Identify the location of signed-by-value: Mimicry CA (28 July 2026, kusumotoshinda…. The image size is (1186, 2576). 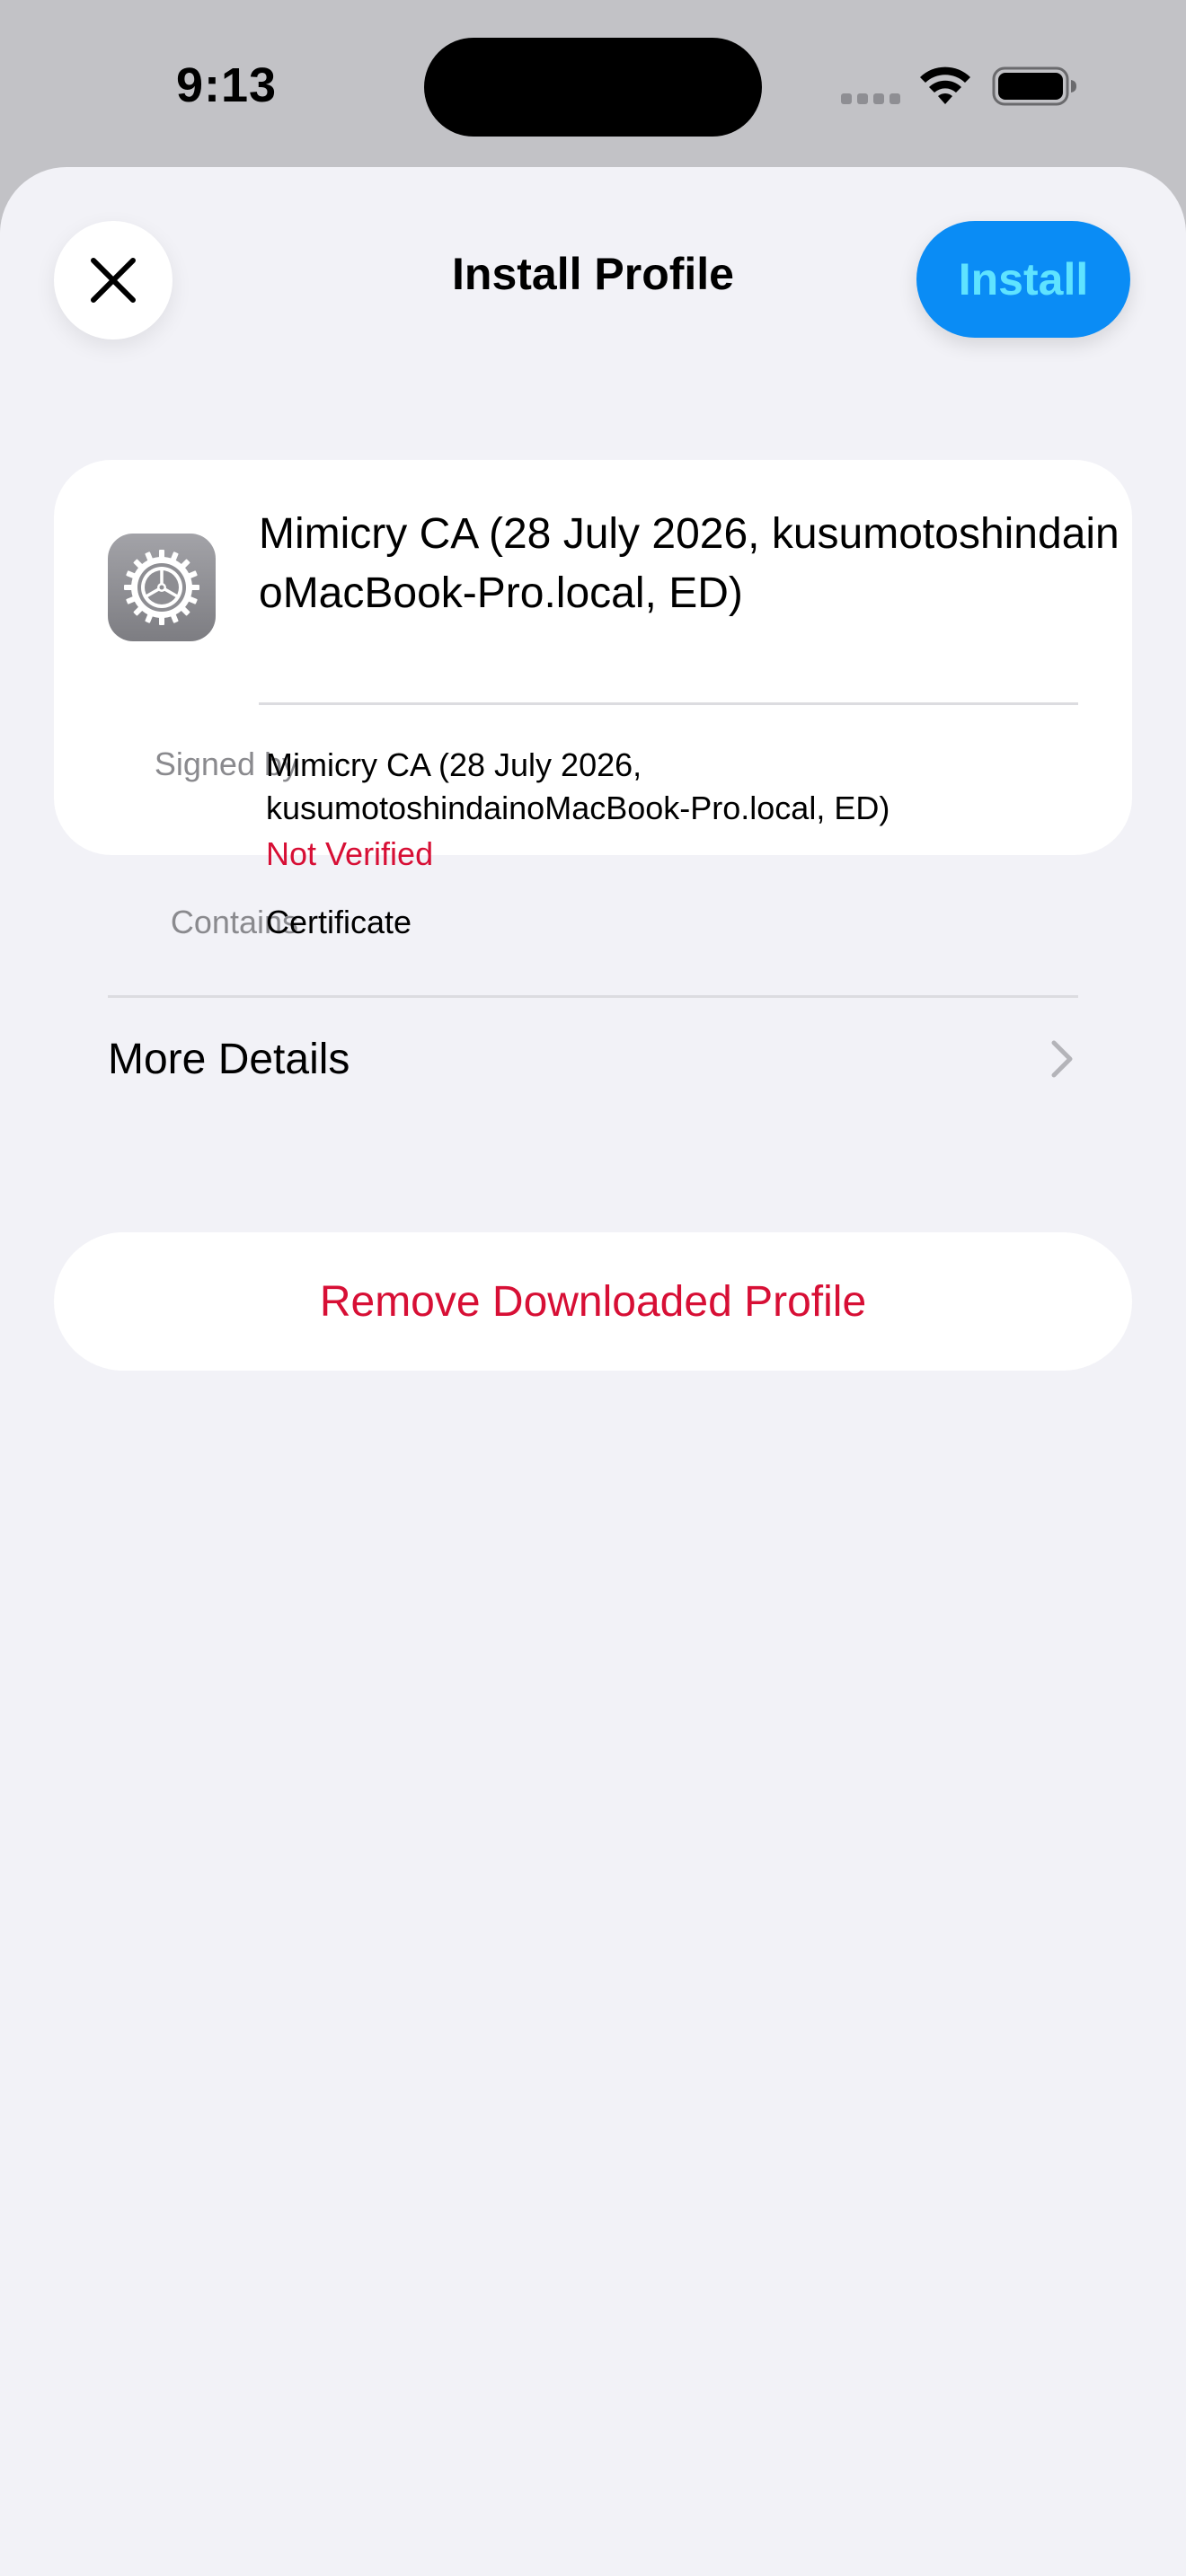
(578, 786).